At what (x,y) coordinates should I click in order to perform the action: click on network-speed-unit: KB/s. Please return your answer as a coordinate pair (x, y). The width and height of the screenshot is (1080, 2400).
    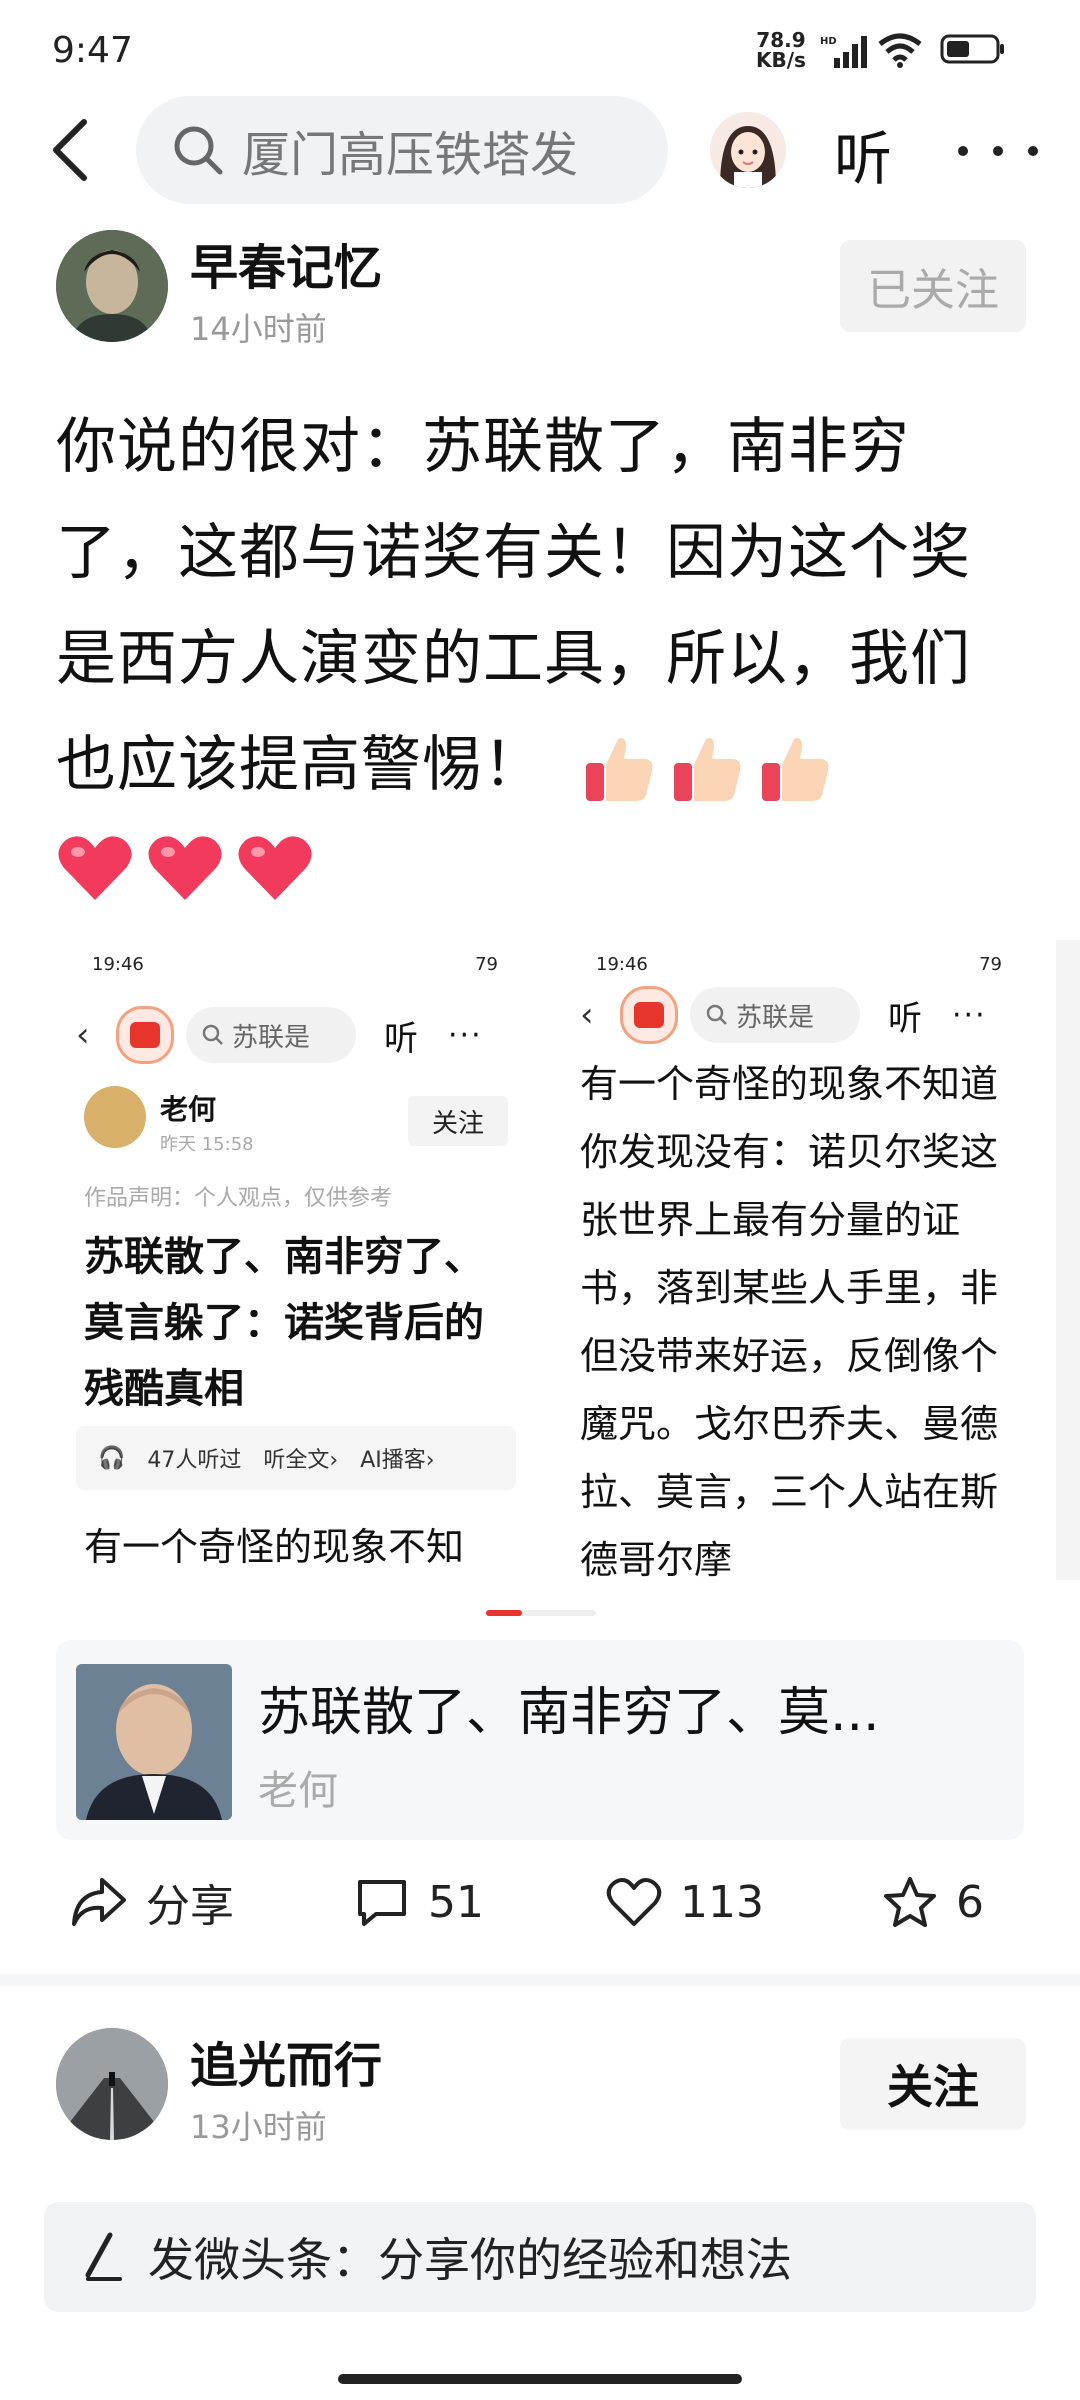
    Looking at the image, I should click on (781, 60).